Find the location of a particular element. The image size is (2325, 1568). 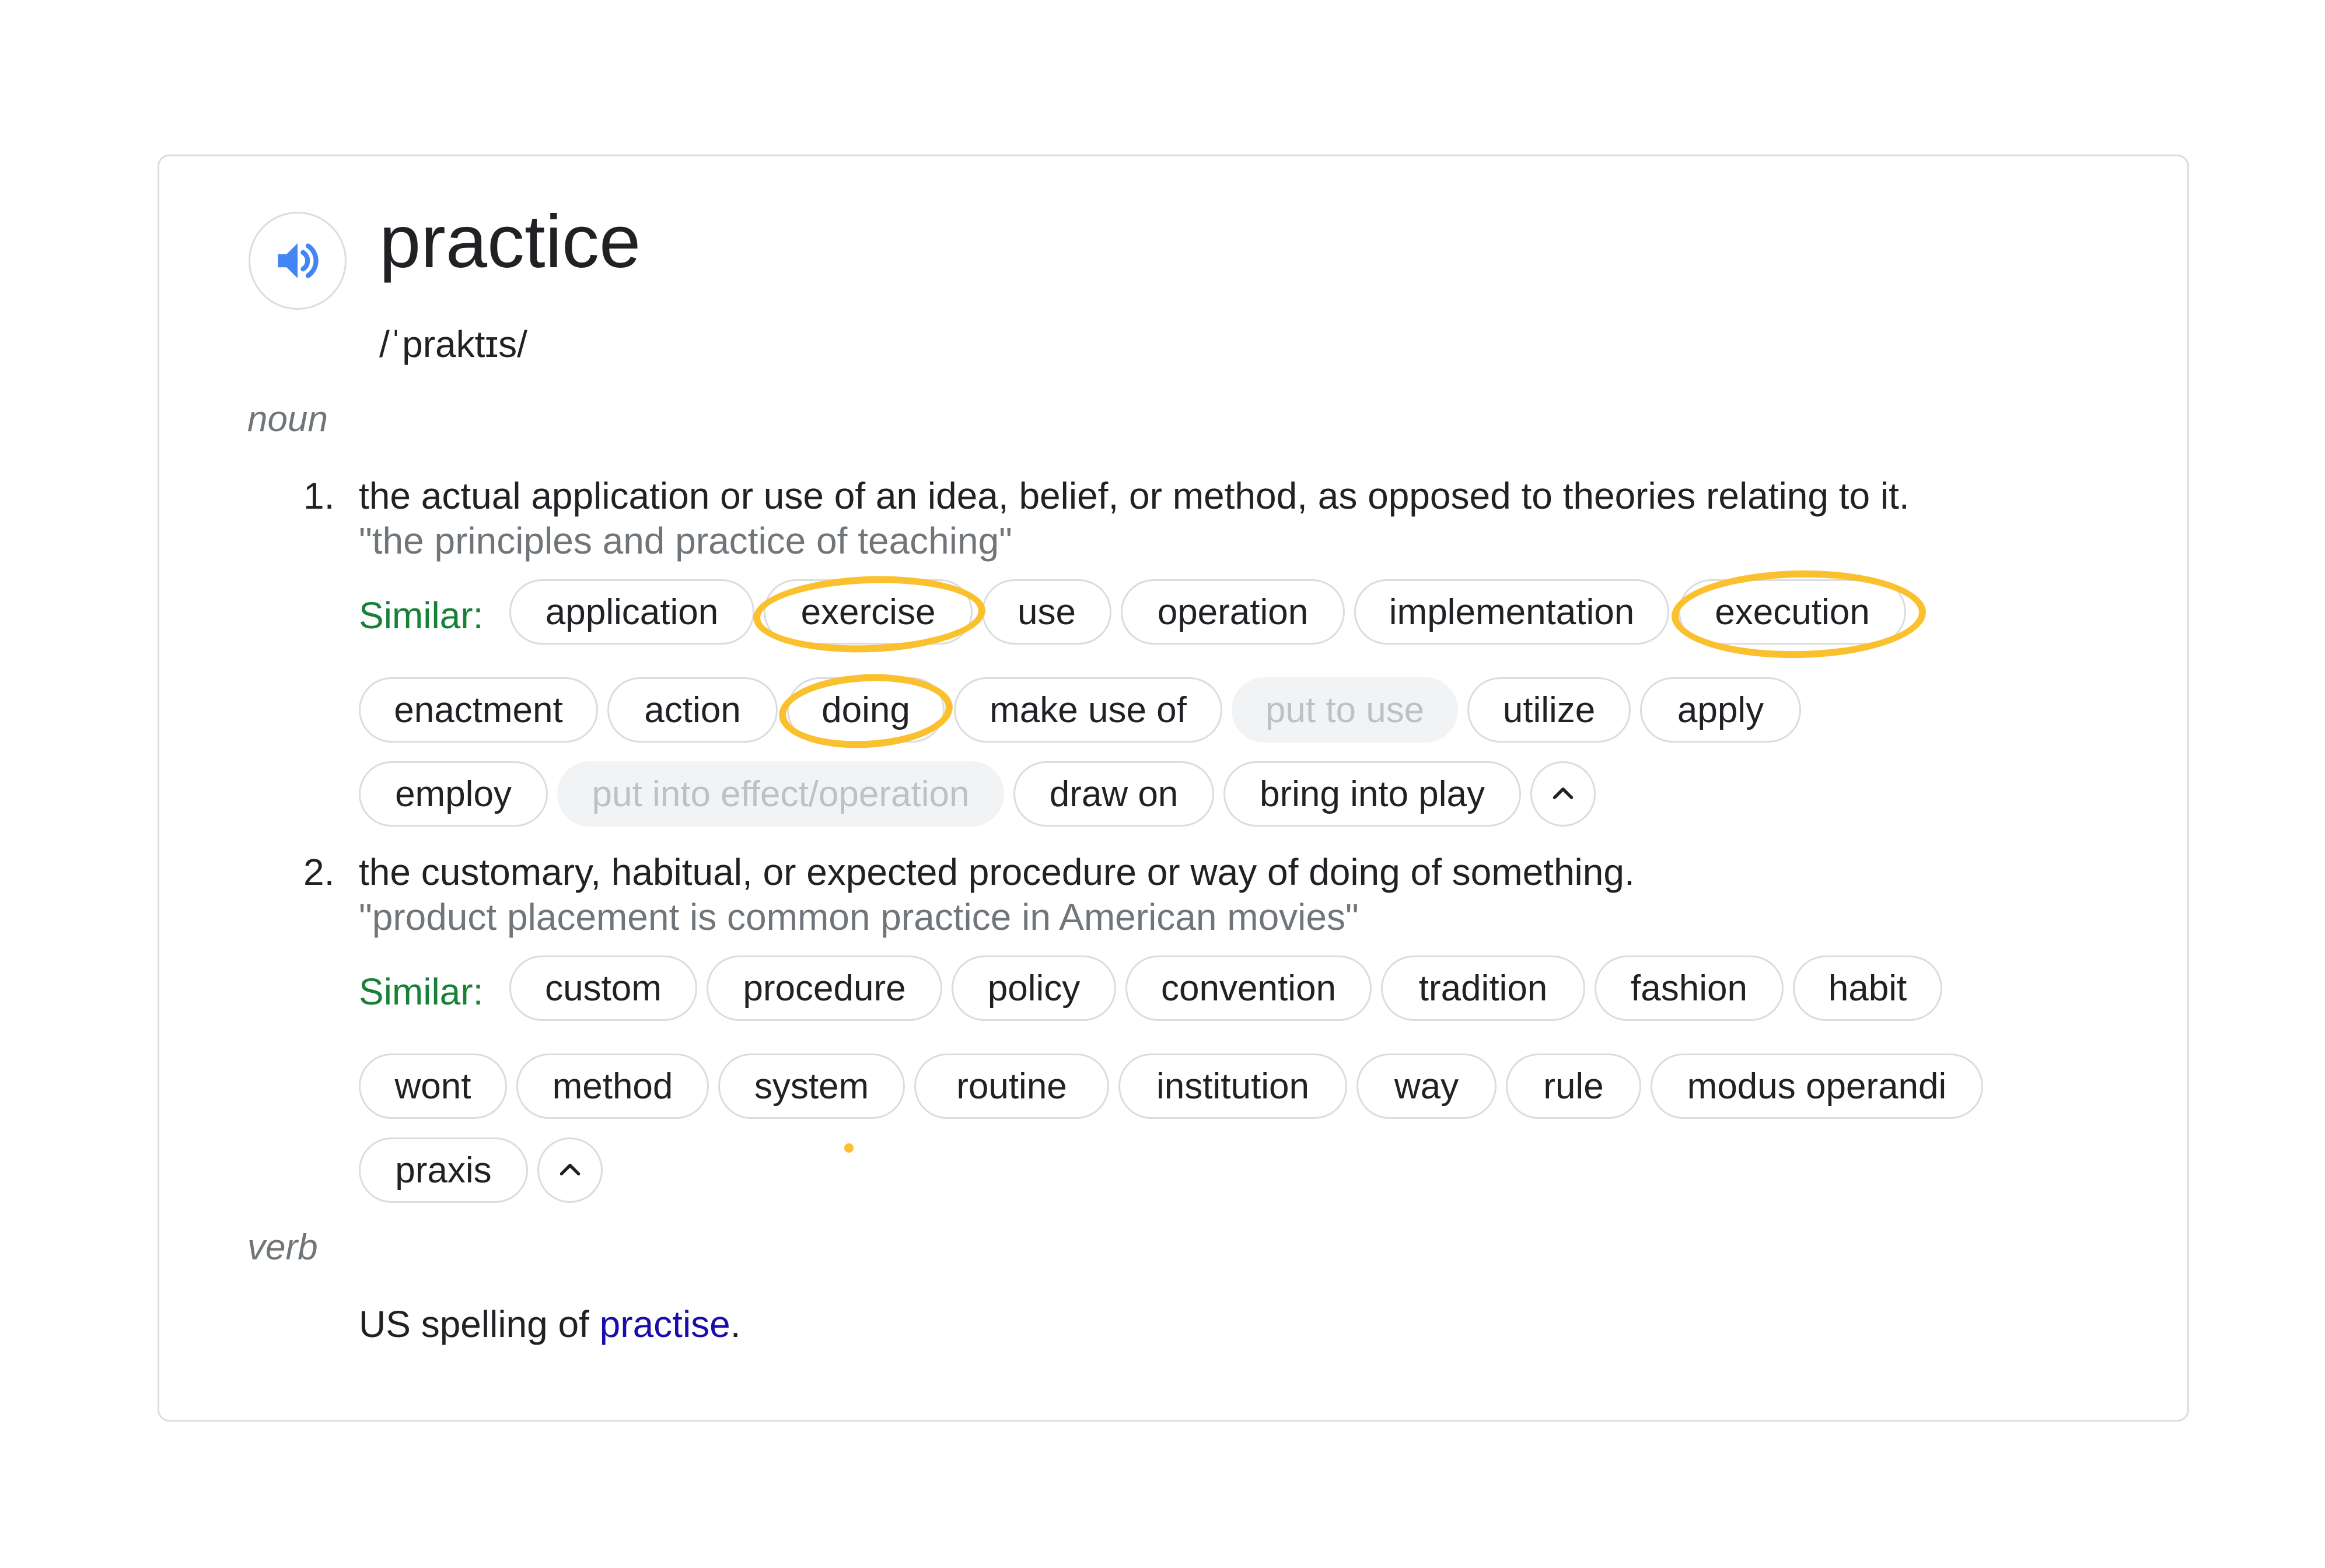

synonym-chip: employ is located at coordinates (453, 794).